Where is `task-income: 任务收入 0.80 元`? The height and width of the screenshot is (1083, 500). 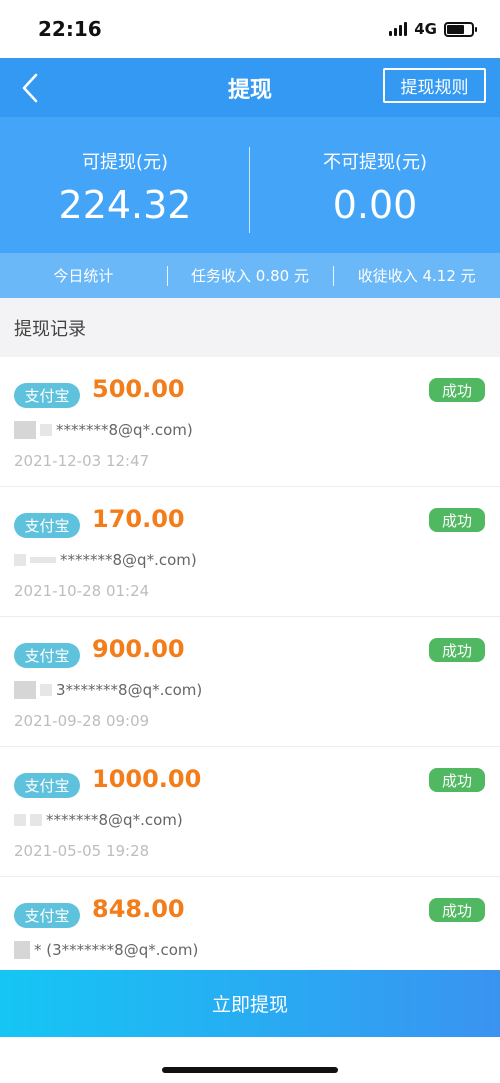 task-income: 任务收入 0.80 元 is located at coordinates (250, 275).